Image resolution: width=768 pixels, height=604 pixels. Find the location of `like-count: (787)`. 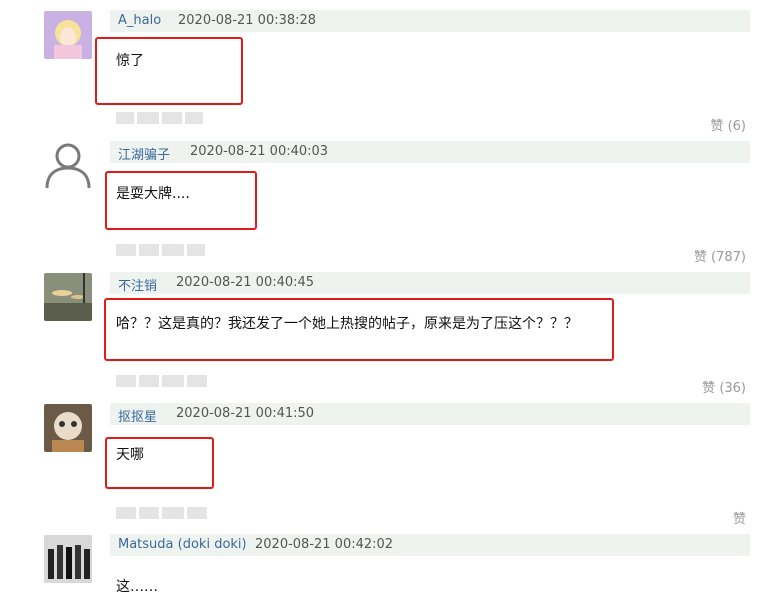

like-count: (787) is located at coordinates (728, 257).